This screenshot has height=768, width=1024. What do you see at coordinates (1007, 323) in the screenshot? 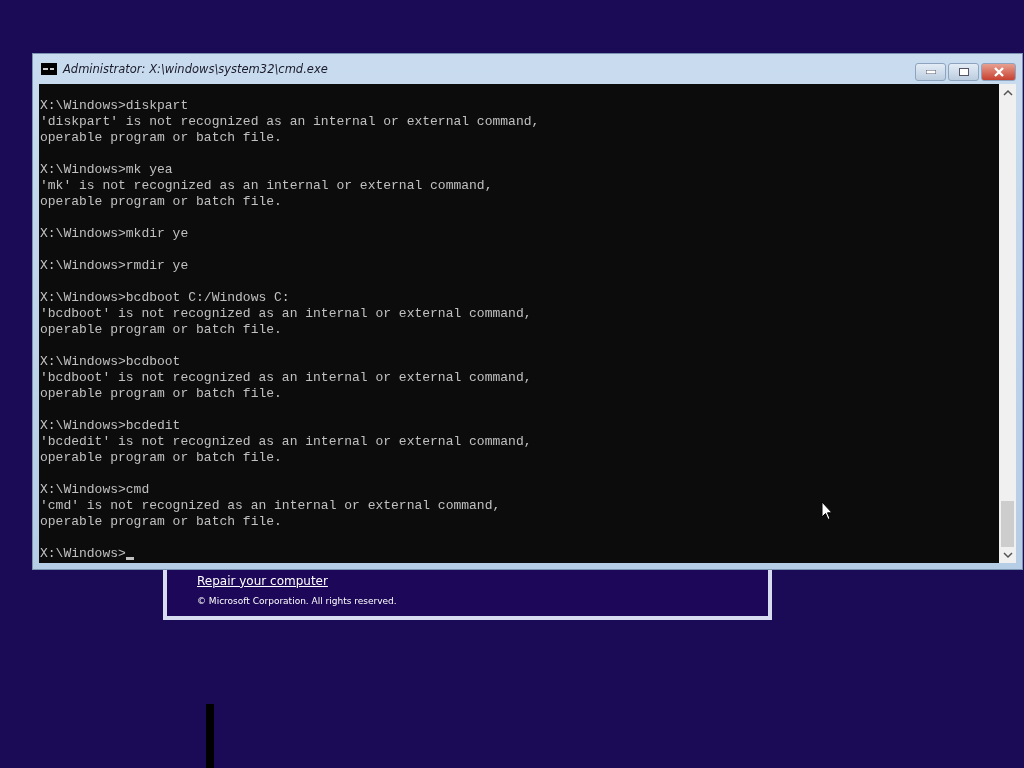
I see `scrollbar` at bounding box center [1007, 323].